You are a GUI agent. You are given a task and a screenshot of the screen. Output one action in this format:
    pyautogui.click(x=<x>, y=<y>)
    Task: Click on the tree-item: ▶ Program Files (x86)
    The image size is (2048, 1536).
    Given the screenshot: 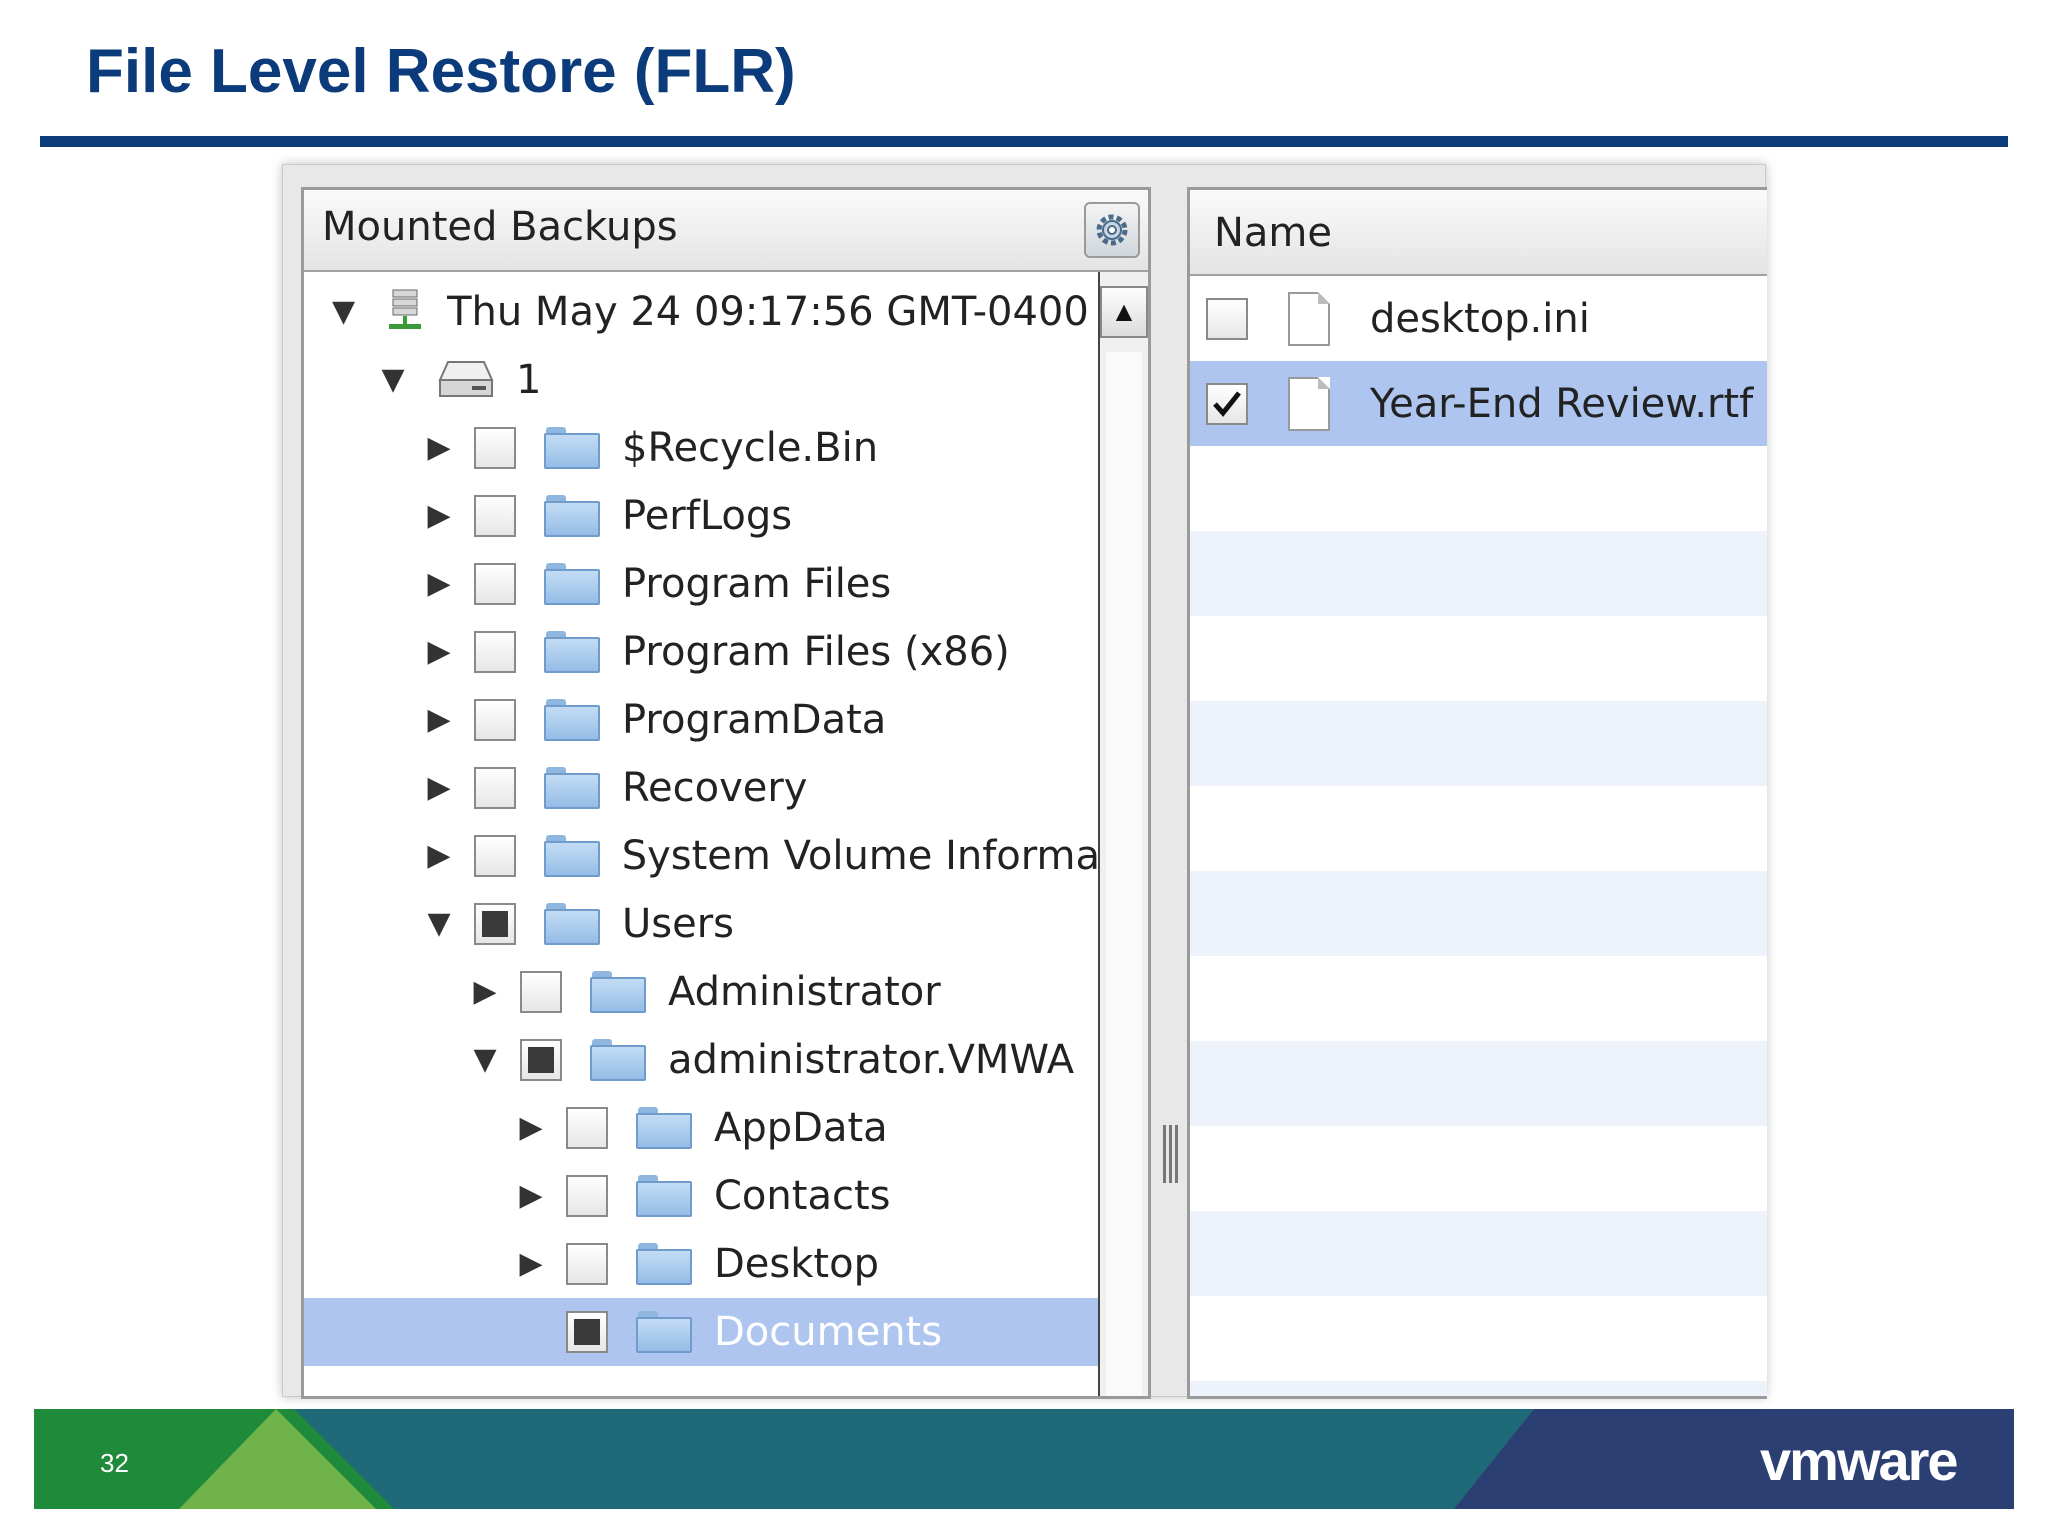 What is the action you would take?
    pyautogui.click(x=702, y=652)
    